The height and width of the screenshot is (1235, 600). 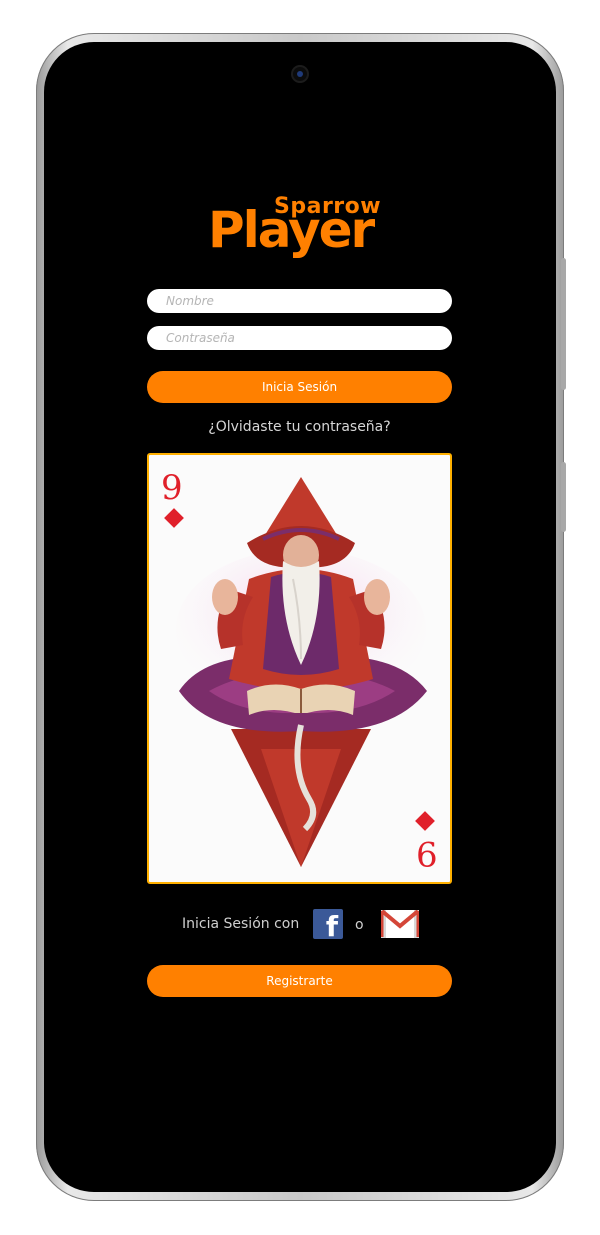 What do you see at coordinates (331, 926) in the screenshot?
I see `facebook-letter: f` at bounding box center [331, 926].